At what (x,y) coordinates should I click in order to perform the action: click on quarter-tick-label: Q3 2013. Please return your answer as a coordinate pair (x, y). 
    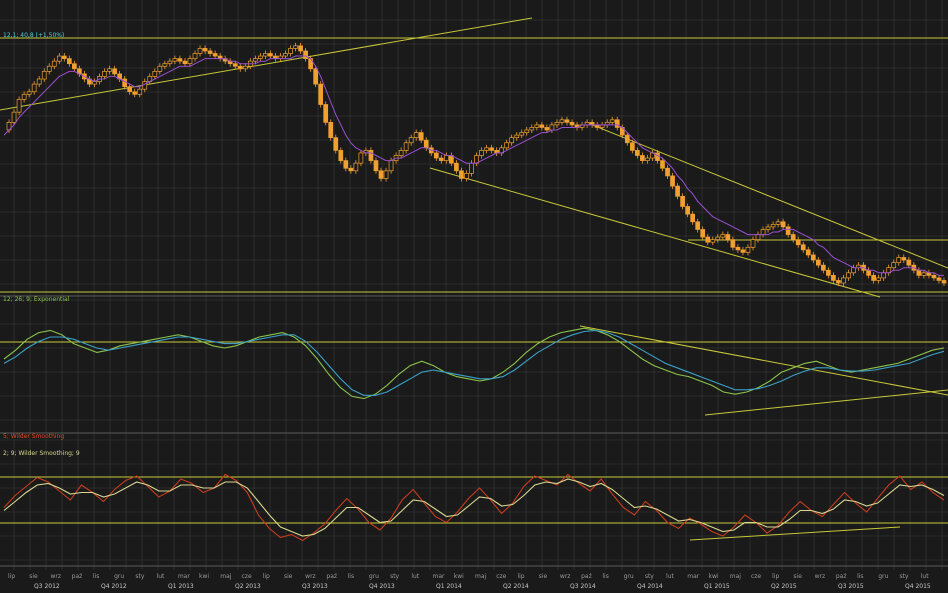
    Looking at the image, I should click on (315, 586).